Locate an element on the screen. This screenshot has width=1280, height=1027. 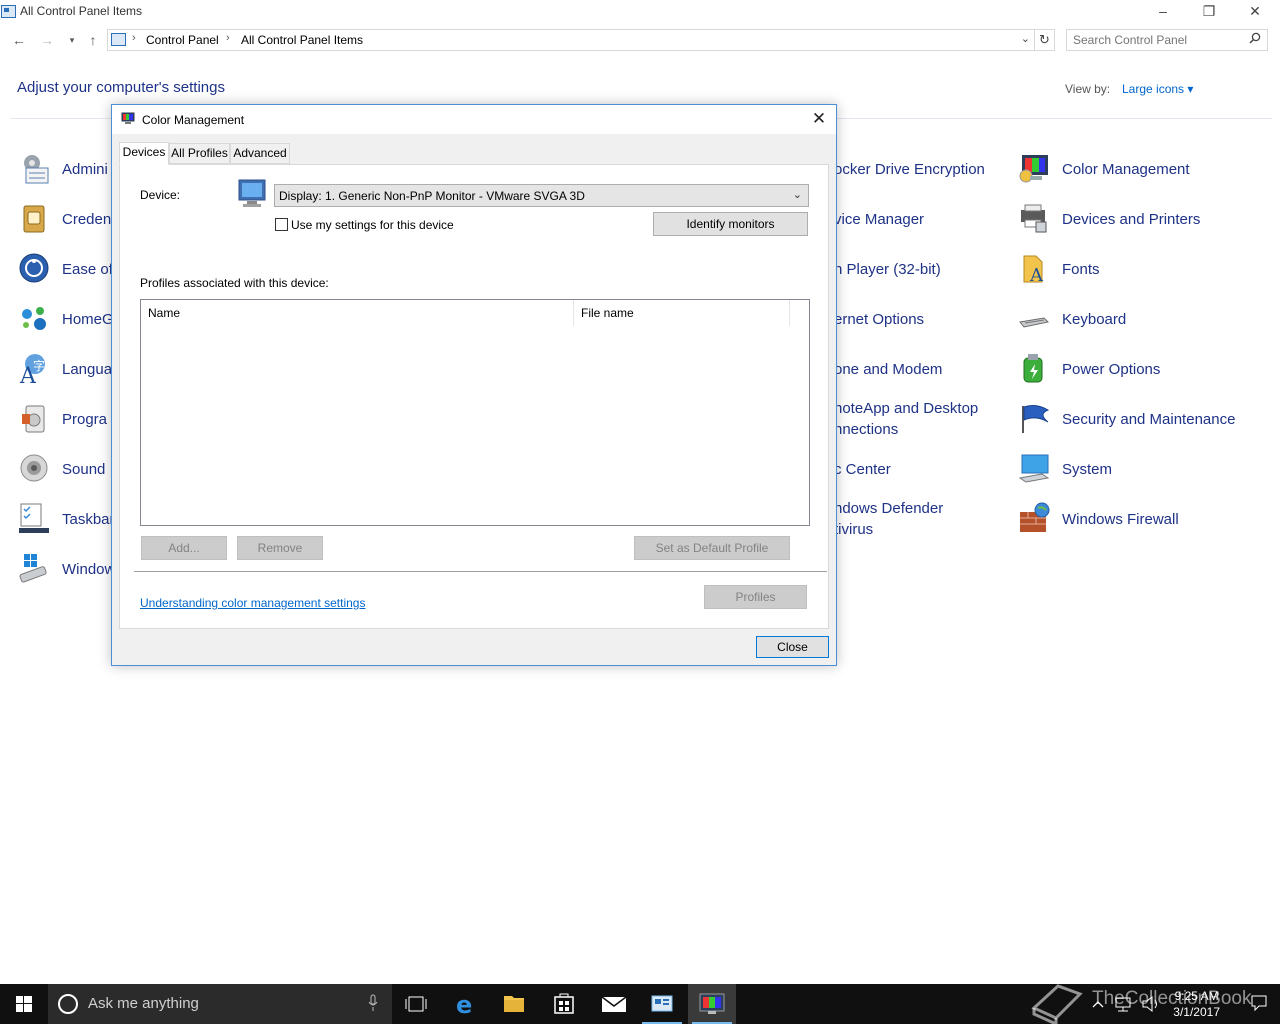
credential-manager-icon is located at coordinates (34, 219).